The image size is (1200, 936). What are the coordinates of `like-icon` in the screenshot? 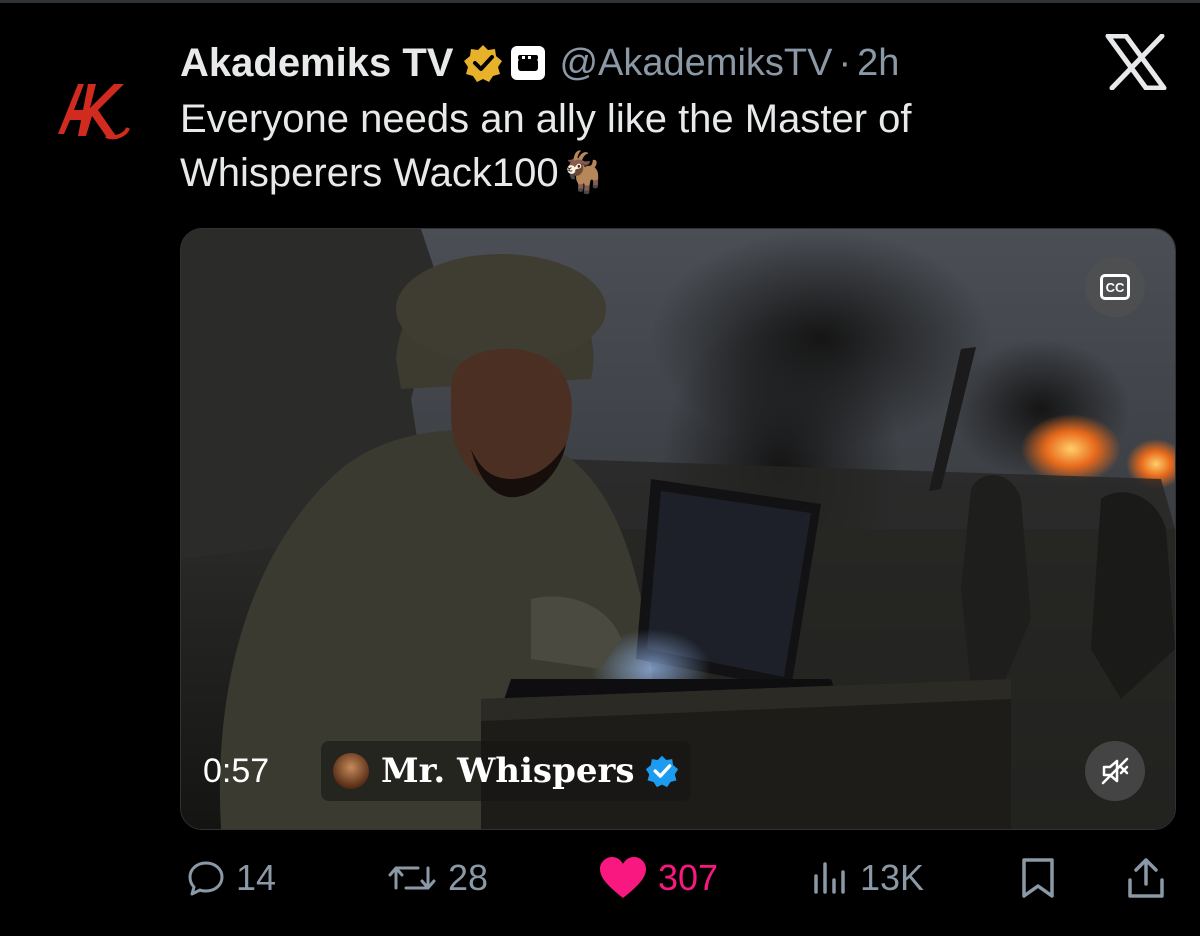 It's located at (623, 877).